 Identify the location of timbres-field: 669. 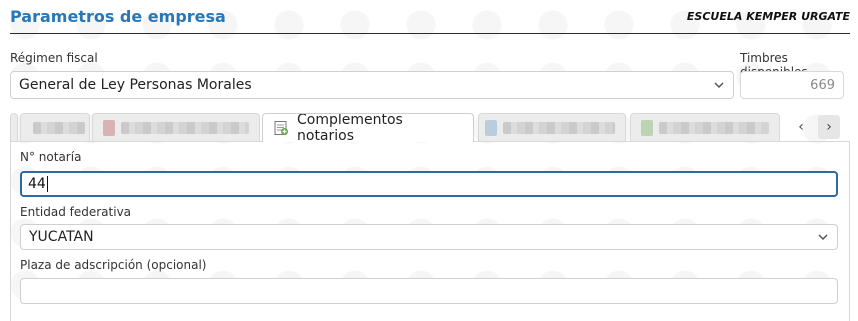
(792, 85).